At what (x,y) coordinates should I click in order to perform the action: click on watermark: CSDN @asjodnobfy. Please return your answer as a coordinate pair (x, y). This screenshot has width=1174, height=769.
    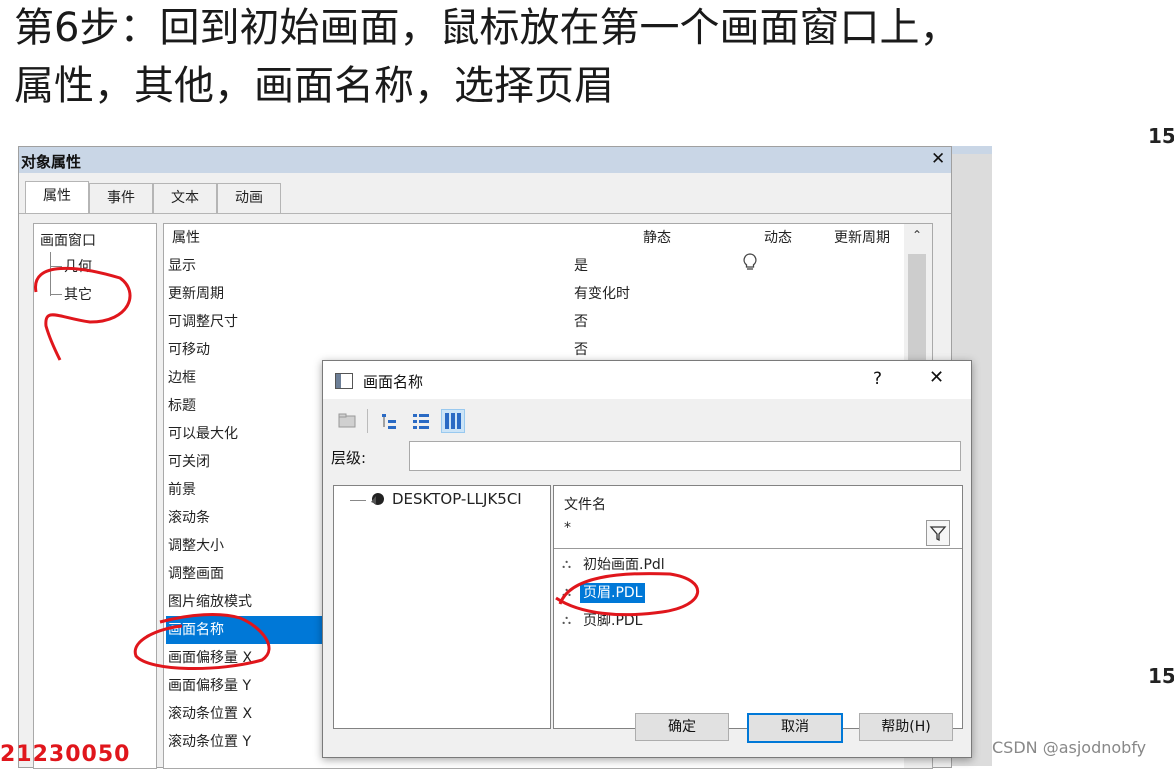
    Looking at the image, I should click on (1069, 747).